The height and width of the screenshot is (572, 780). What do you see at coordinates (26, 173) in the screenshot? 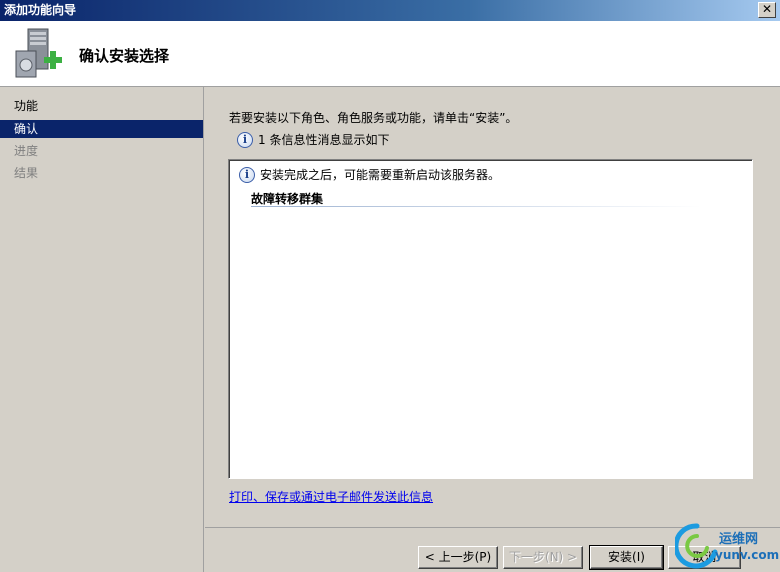
I see `sidebar-item-results: 结果` at bounding box center [26, 173].